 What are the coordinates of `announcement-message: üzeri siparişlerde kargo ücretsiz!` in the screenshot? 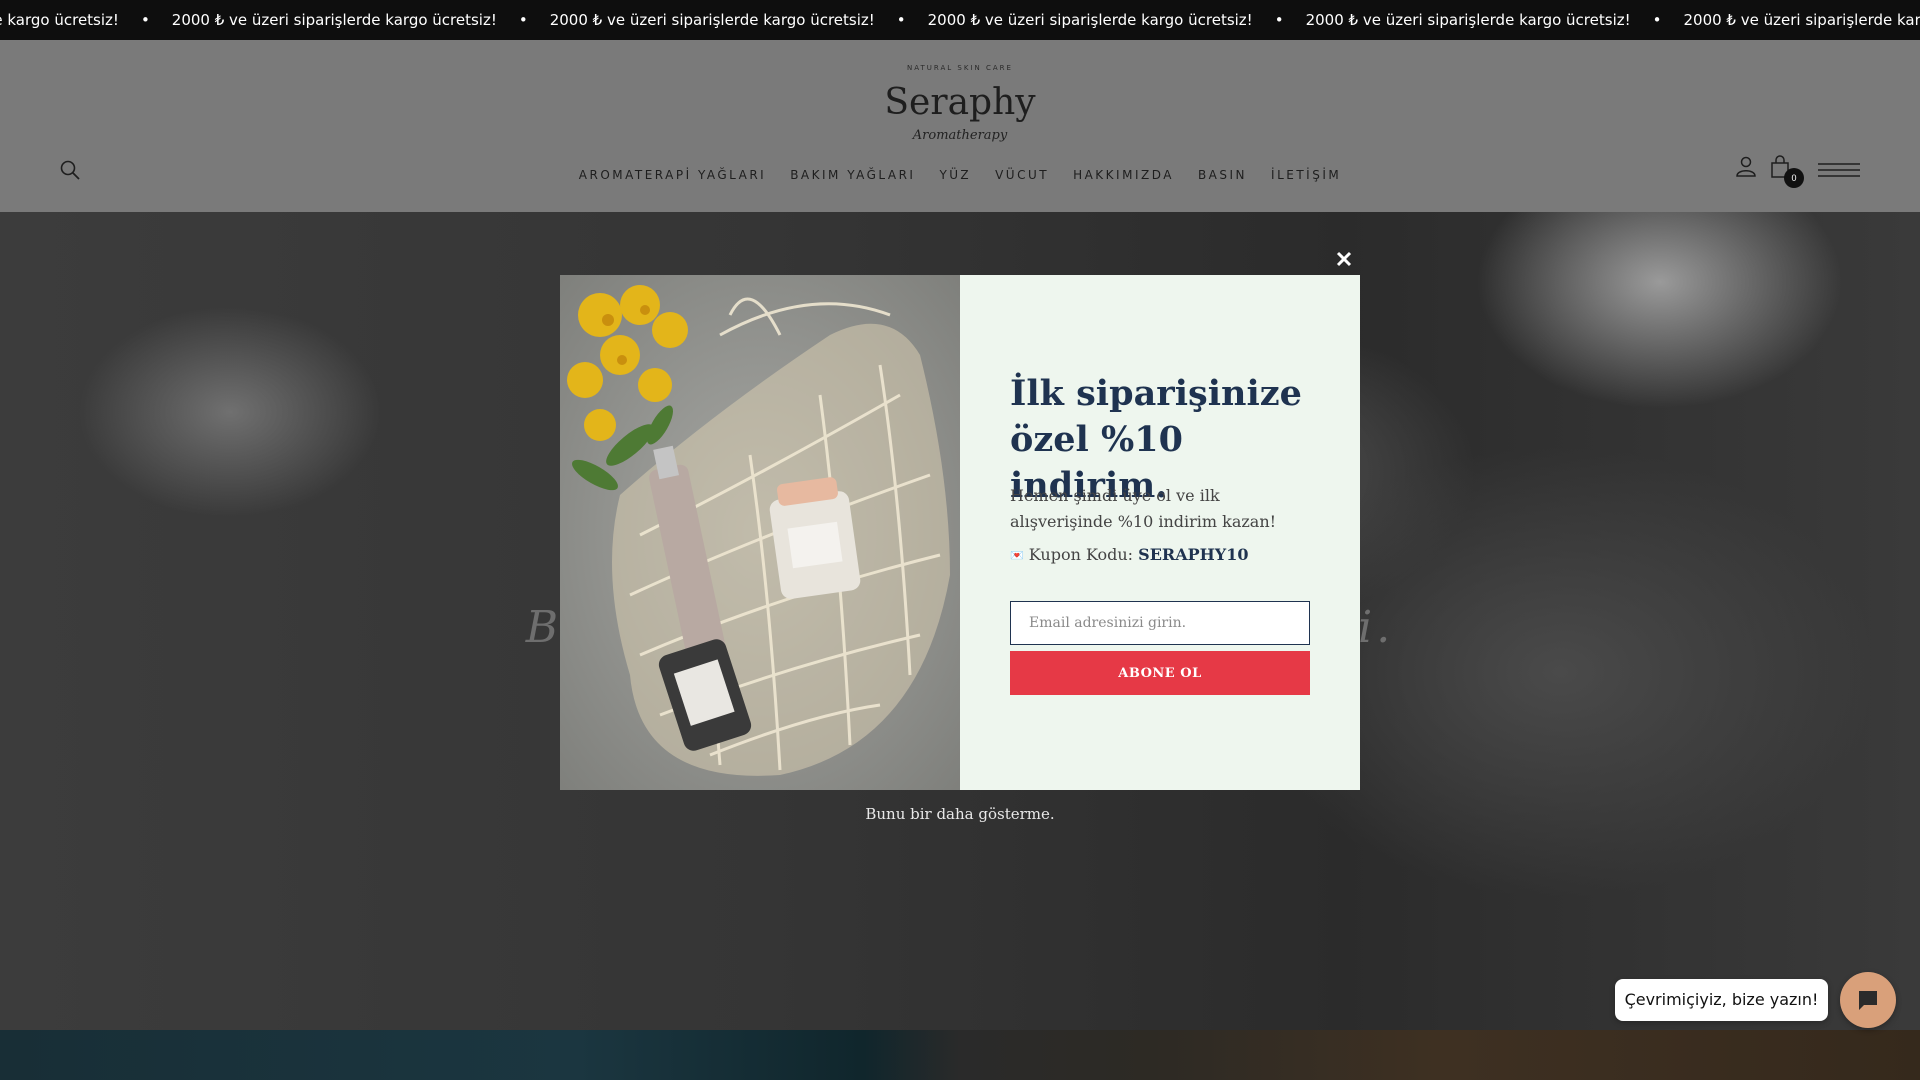 It's located at (59, 20).